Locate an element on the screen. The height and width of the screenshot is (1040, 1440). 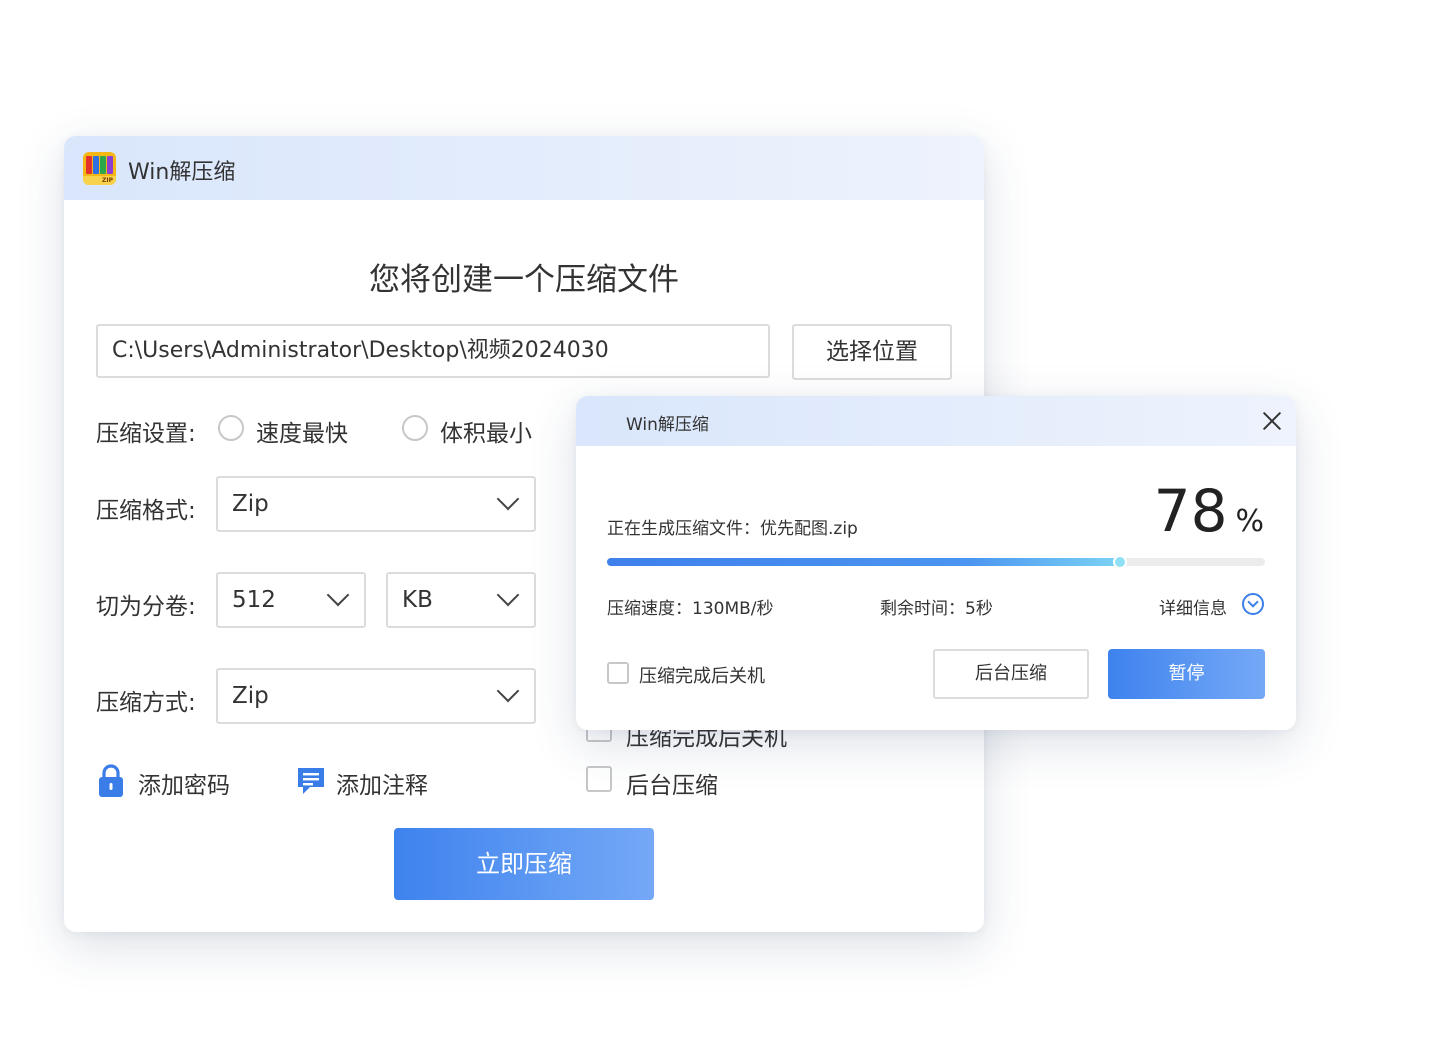
progress-percent: 78% is located at coordinates (1209, 511).